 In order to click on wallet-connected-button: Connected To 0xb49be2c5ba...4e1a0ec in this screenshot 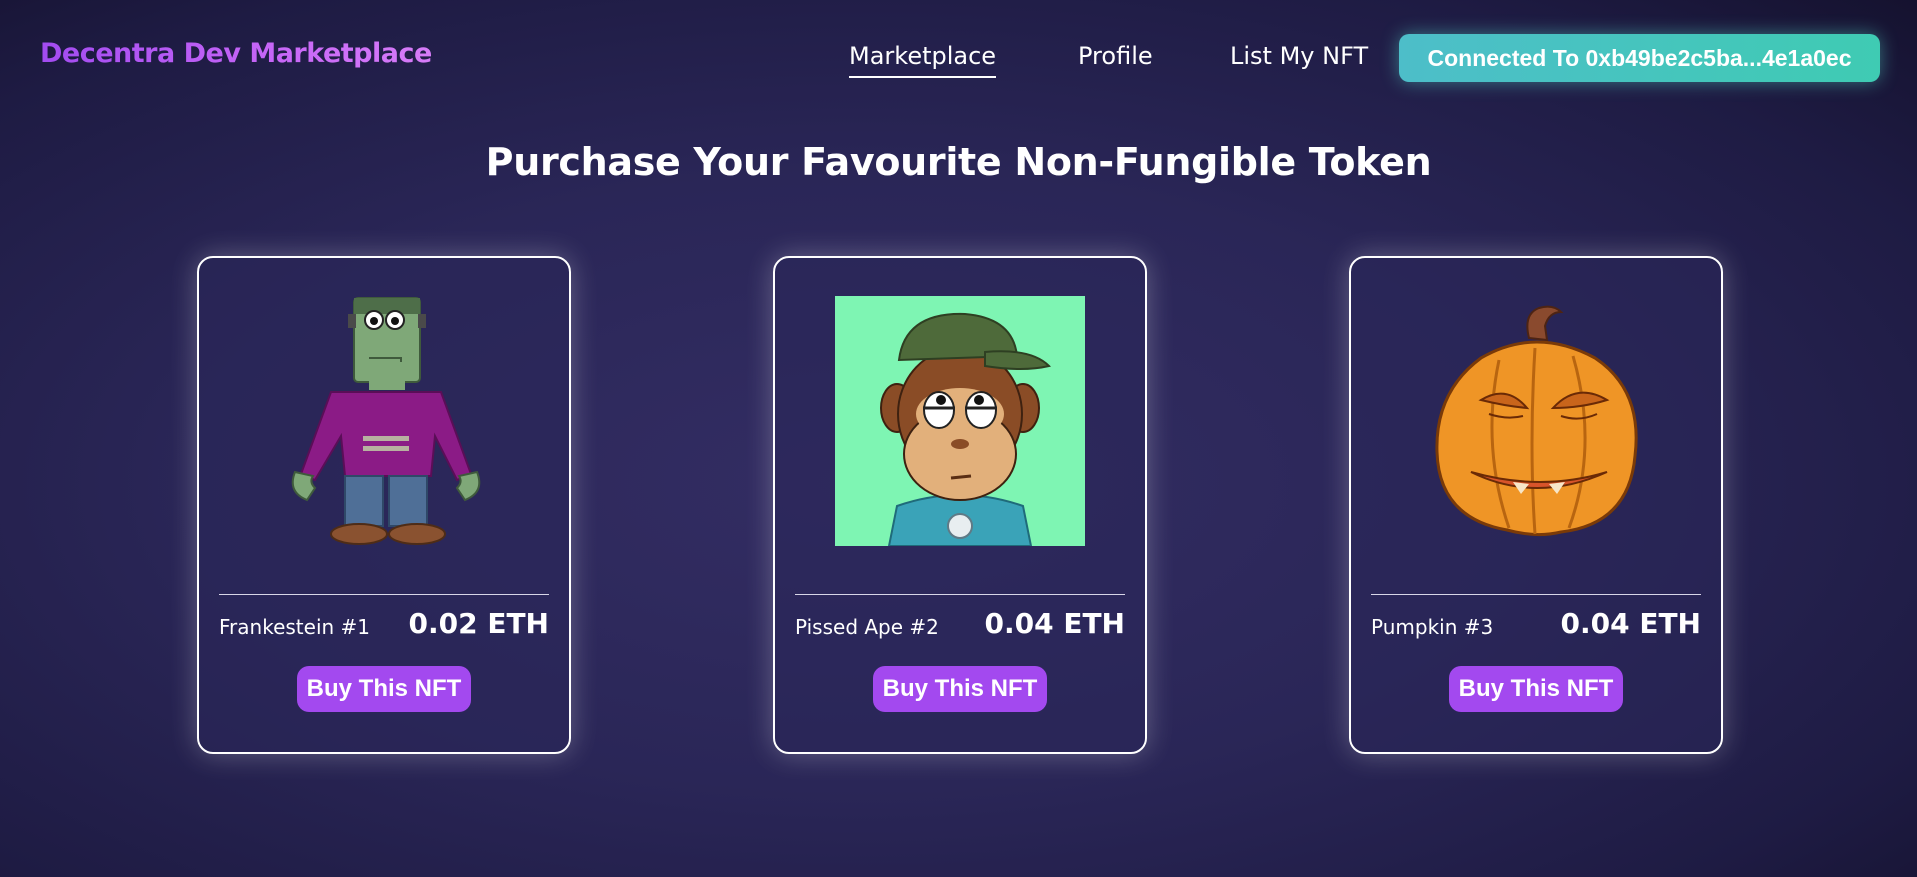, I will do `click(1639, 58)`.